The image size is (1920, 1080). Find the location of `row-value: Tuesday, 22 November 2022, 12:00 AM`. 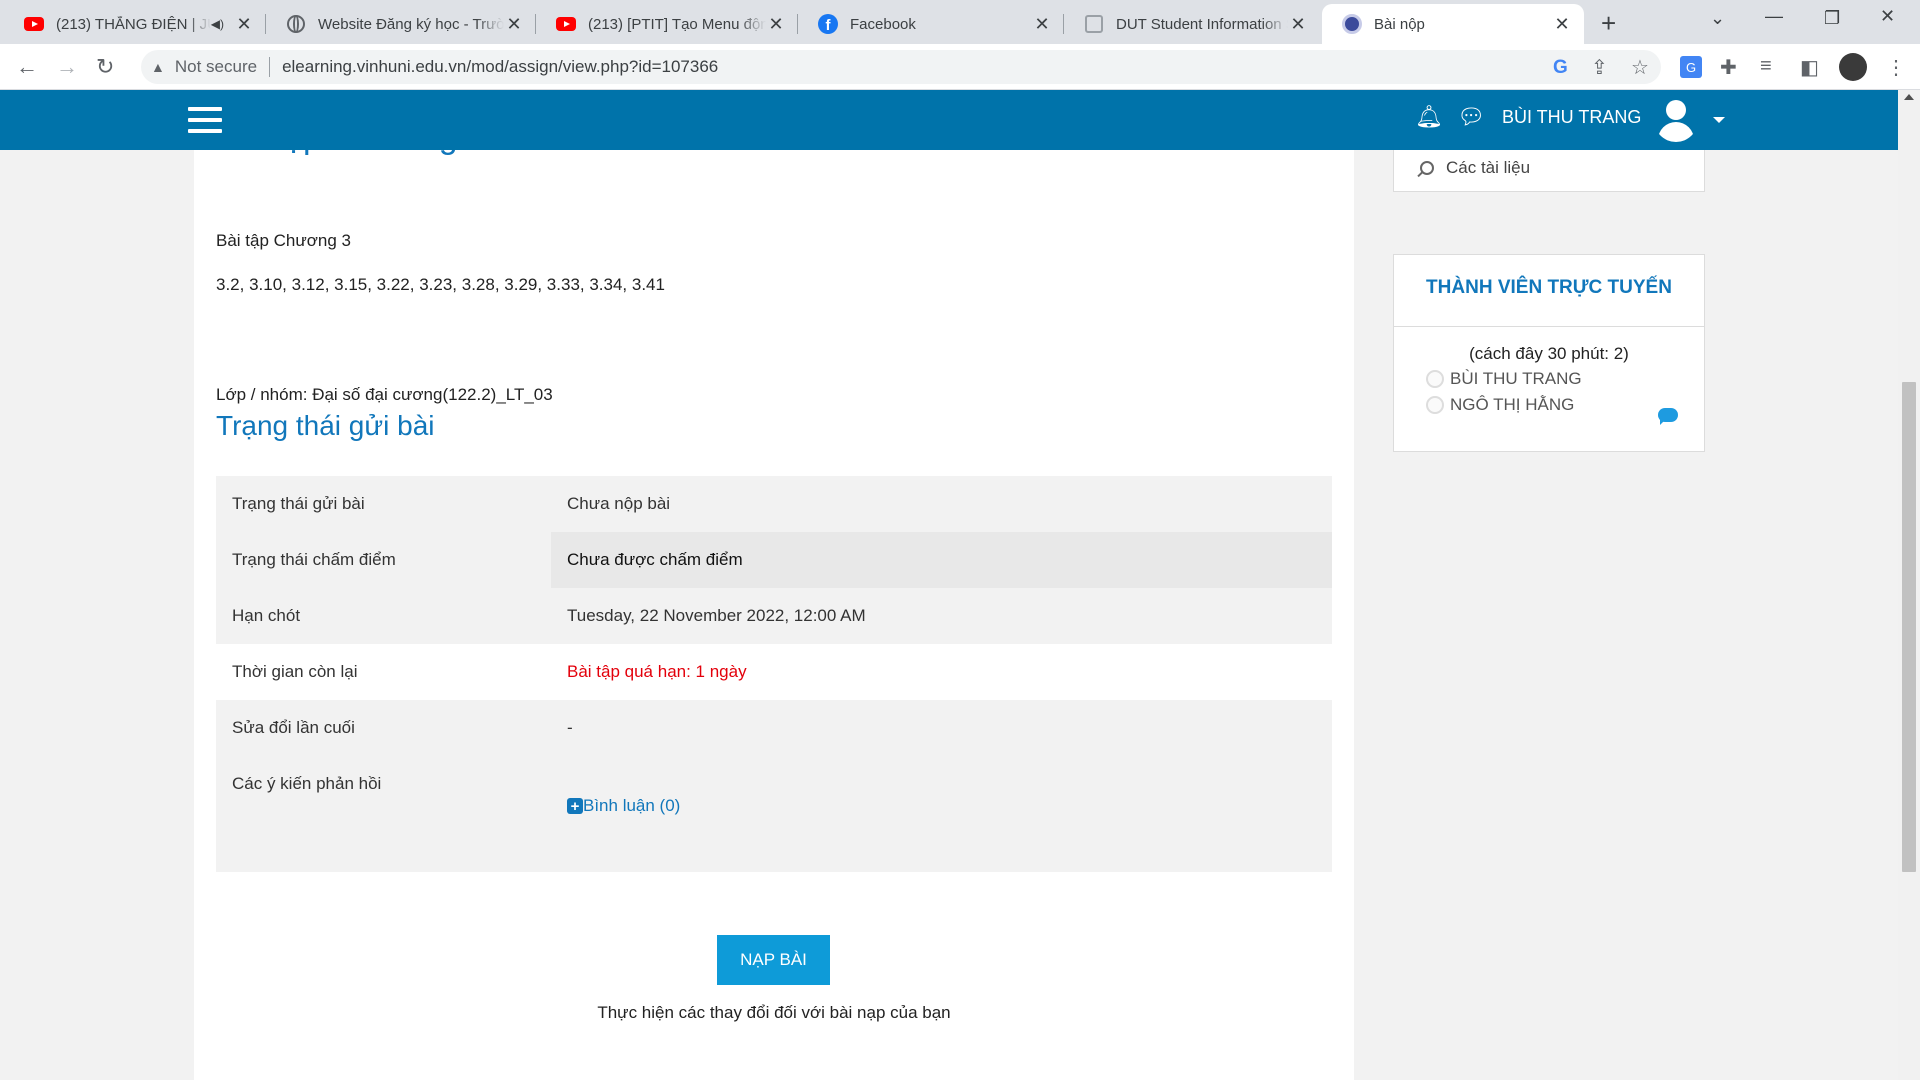

row-value: Tuesday, 22 November 2022, 12:00 AM is located at coordinates (716, 615).